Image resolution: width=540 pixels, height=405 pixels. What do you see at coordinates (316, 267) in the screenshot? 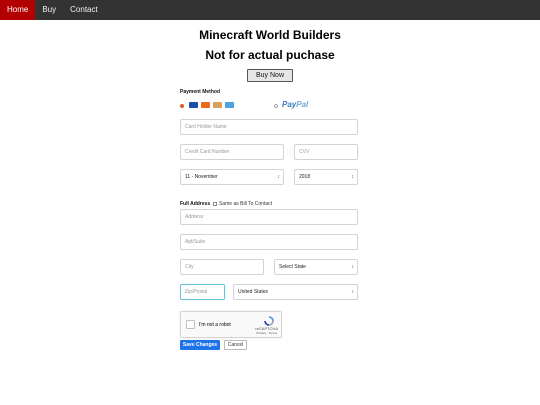
I see `state-select: Select State ↕` at bounding box center [316, 267].